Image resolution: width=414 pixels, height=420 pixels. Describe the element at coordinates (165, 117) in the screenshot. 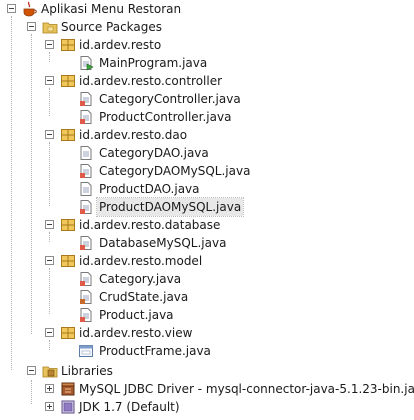

I see `file-name: ProductController.java` at that location.